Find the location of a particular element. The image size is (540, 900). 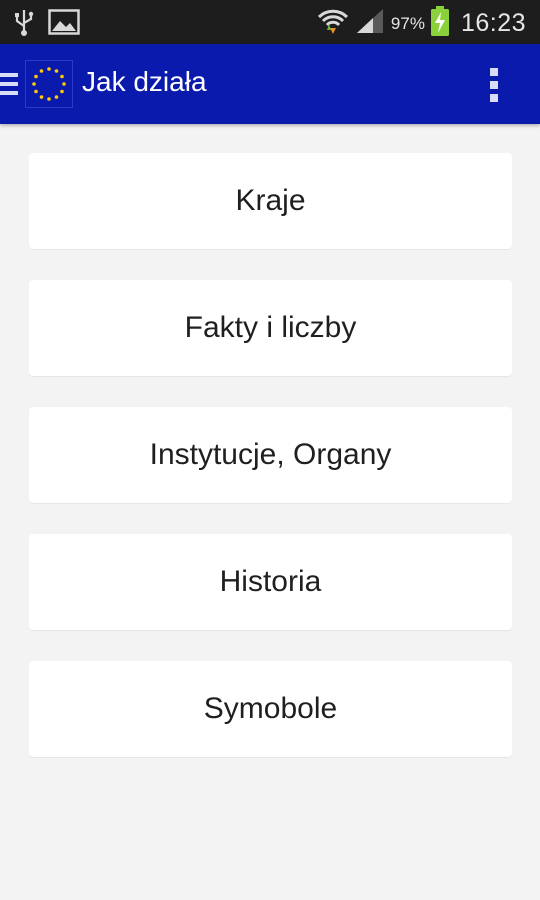

eu-flag-icon is located at coordinates (49, 84).